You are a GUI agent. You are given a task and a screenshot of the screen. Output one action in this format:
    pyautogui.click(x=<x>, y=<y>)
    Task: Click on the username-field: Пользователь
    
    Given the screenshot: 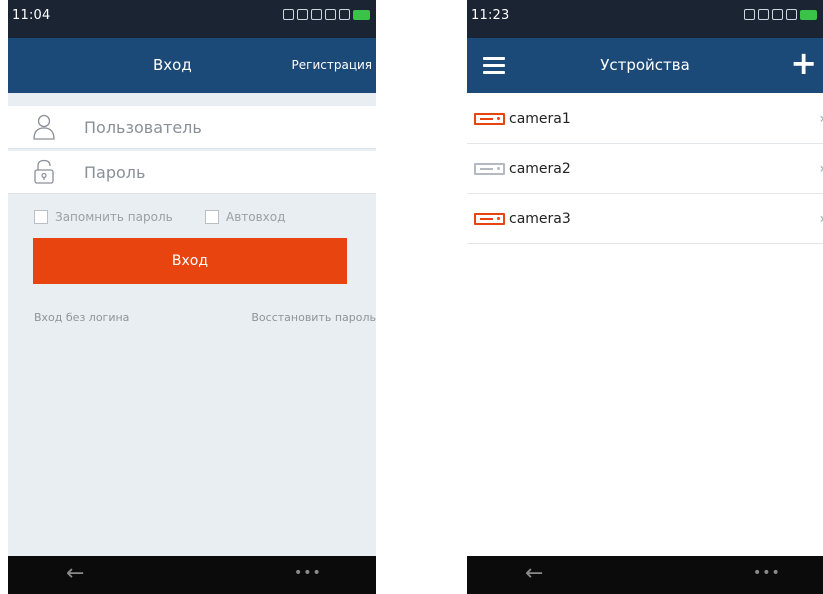 What is the action you would take?
    pyautogui.click(x=192, y=127)
    